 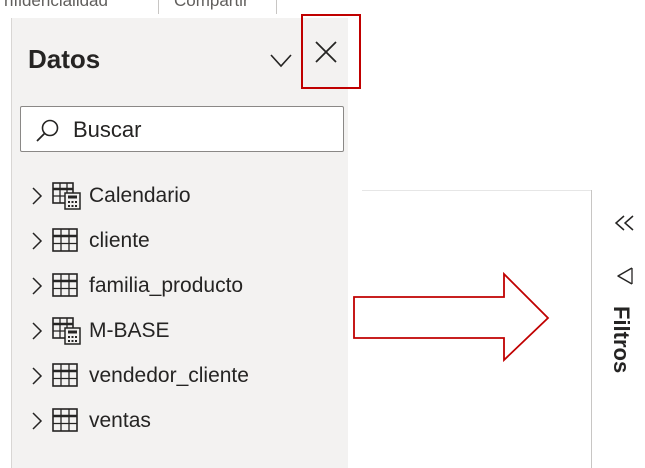 What do you see at coordinates (177, 241) in the screenshot?
I see `tree-item-cliente: cliente` at bounding box center [177, 241].